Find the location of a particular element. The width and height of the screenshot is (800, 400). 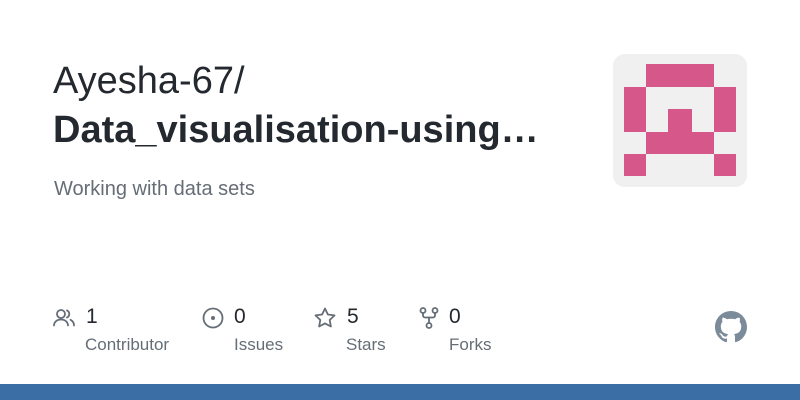

people-icon is located at coordinates (64, 318).